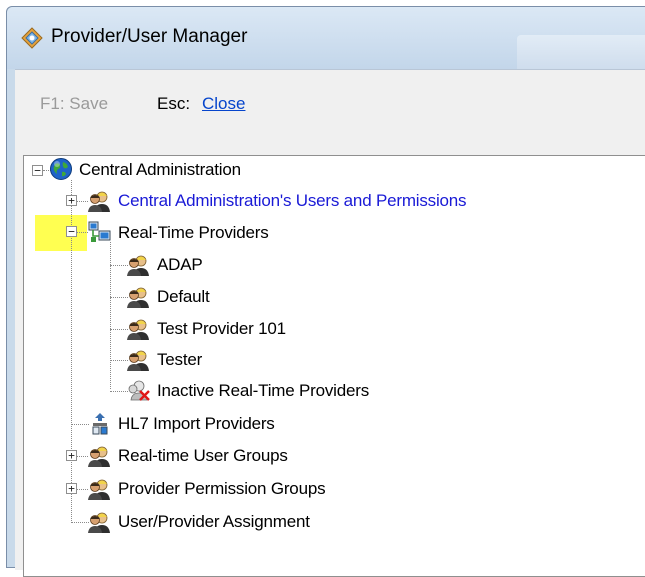 Image resolution: width=645 pixels, height=577 pixels. I want to click on esc-key-label: Esc:, so click(174, 103).